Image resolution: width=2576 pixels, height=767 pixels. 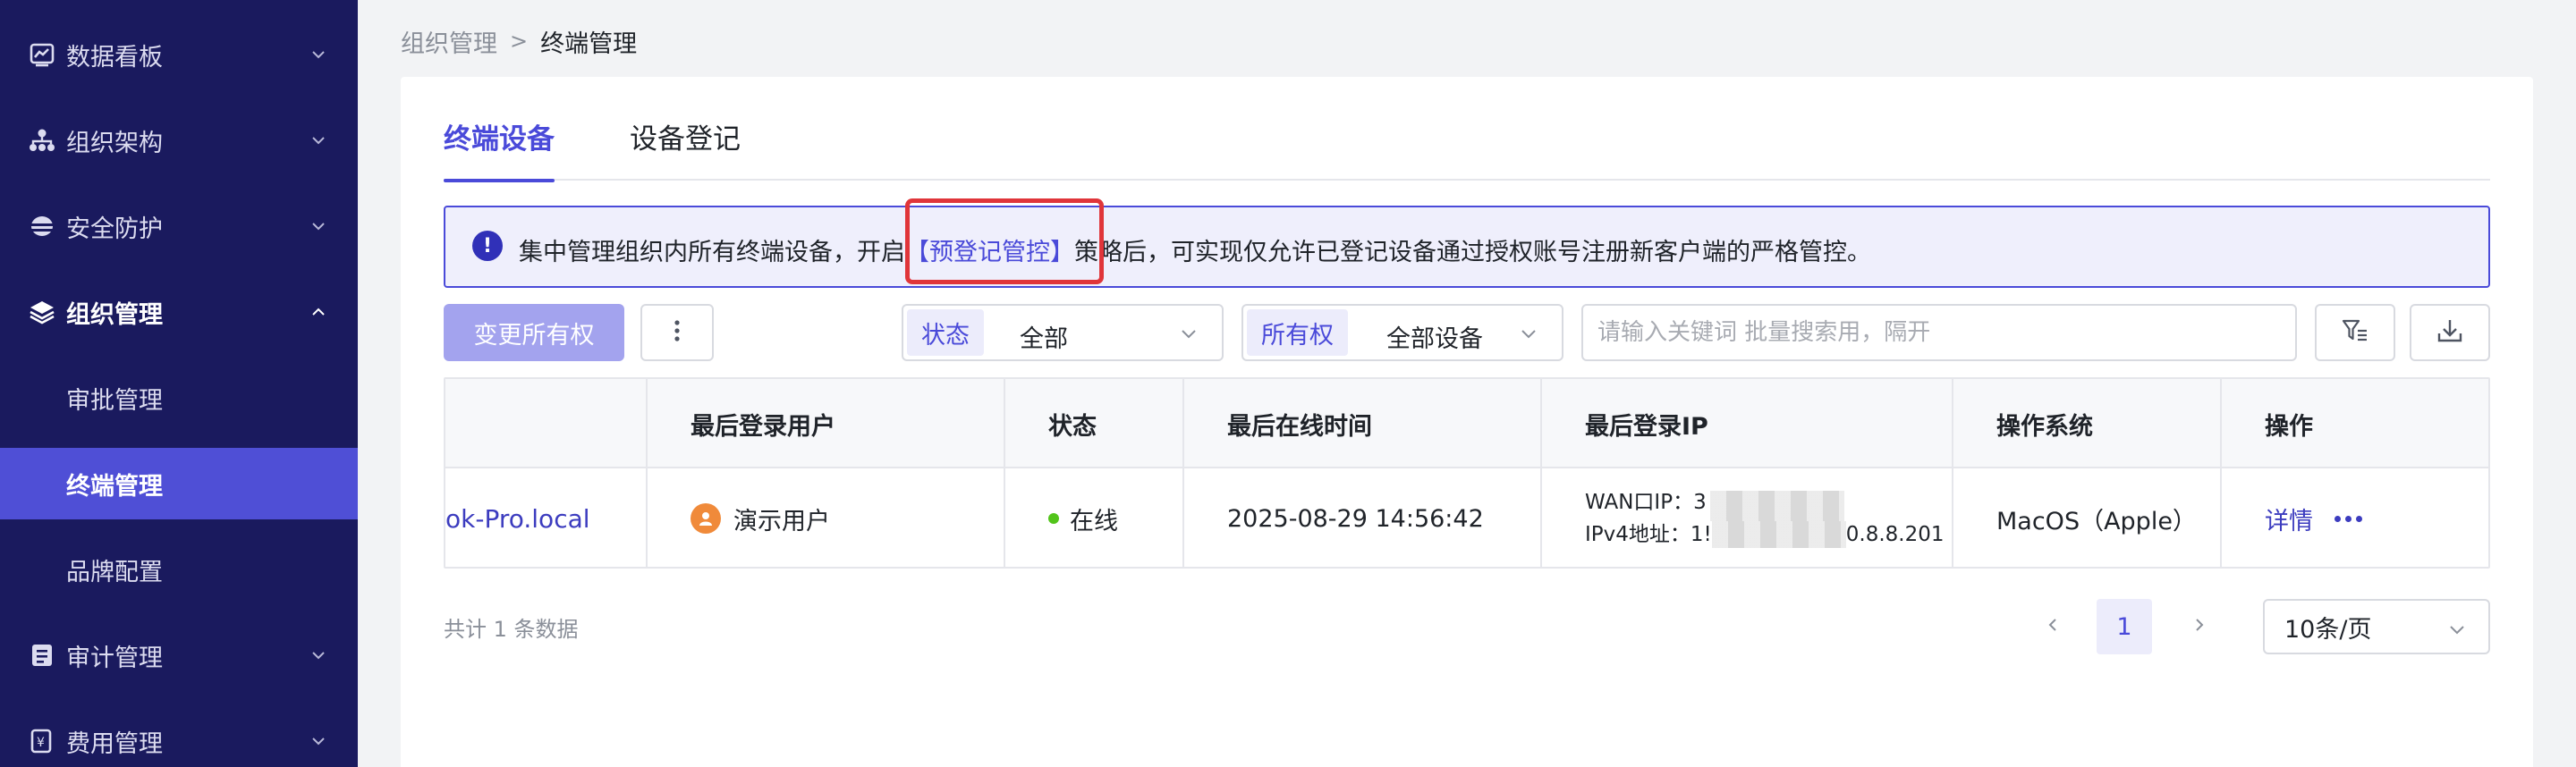 I want to click on page-number-1: 1, so click(x=2124, y=626).